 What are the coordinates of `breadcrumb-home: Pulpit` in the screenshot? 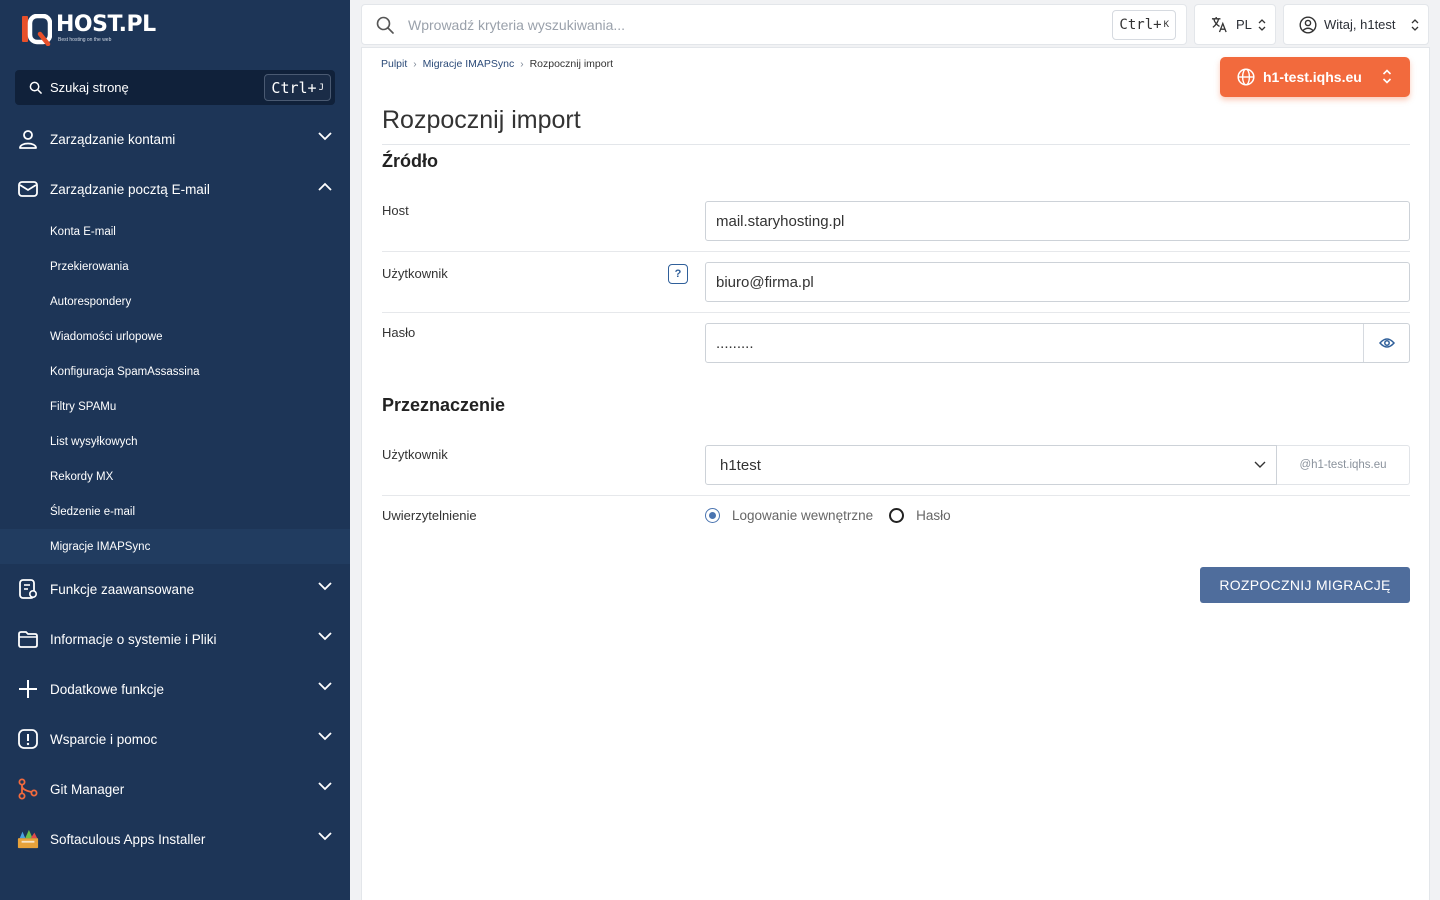 It's located at (394, 64).